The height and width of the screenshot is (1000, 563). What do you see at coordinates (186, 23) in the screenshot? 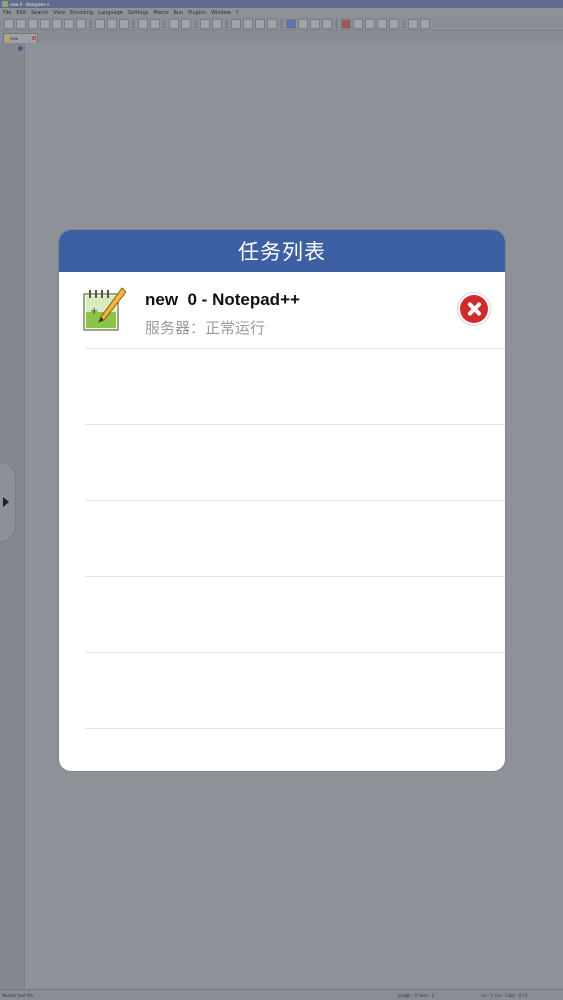
I see `replace-icon` at bounding box center [186, 23].